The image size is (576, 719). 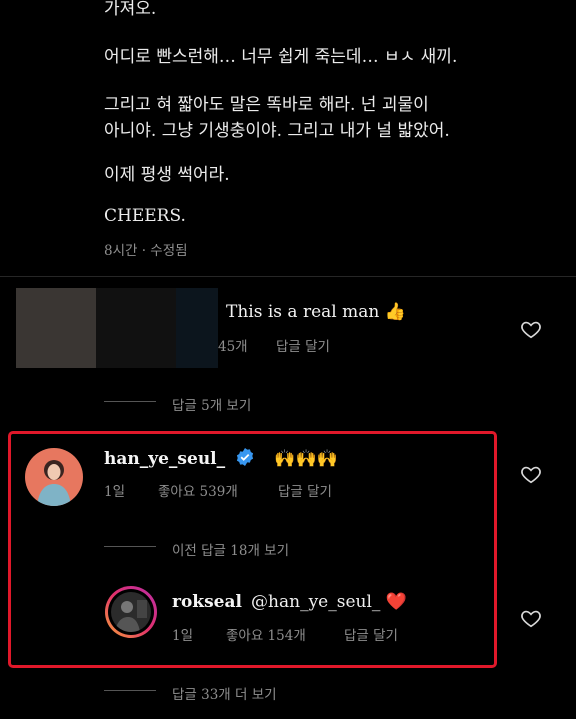 I want to click on username: rokseal, so click(x=207, y=602).